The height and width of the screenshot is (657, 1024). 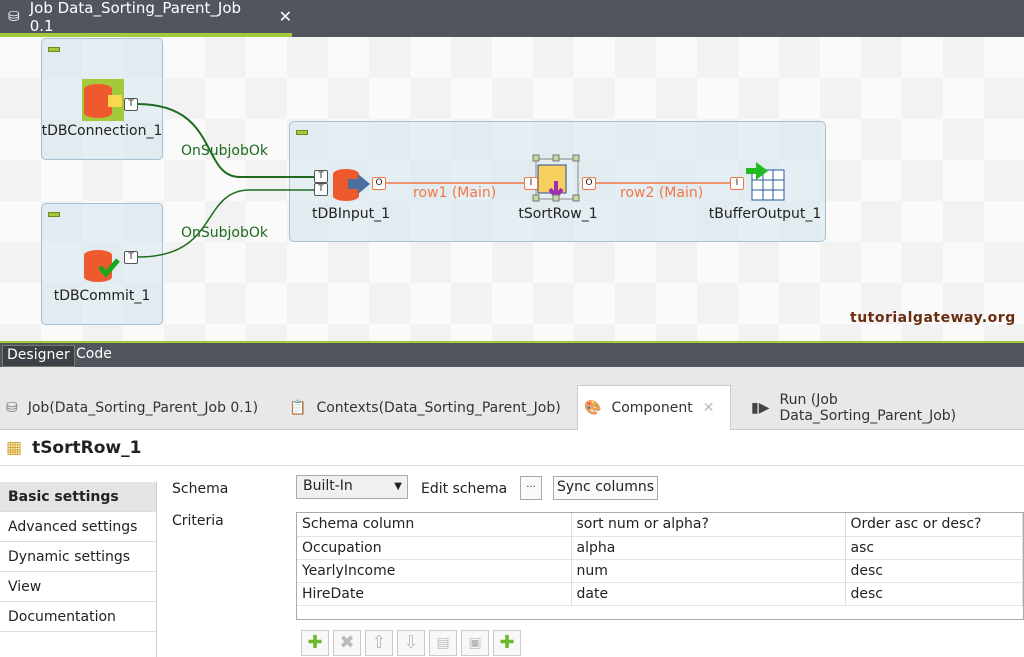 What do you see at coordinates (379, 643) in the screenshot?
I see `move-up-icon: ⇧` at bounding box center [379, 643].